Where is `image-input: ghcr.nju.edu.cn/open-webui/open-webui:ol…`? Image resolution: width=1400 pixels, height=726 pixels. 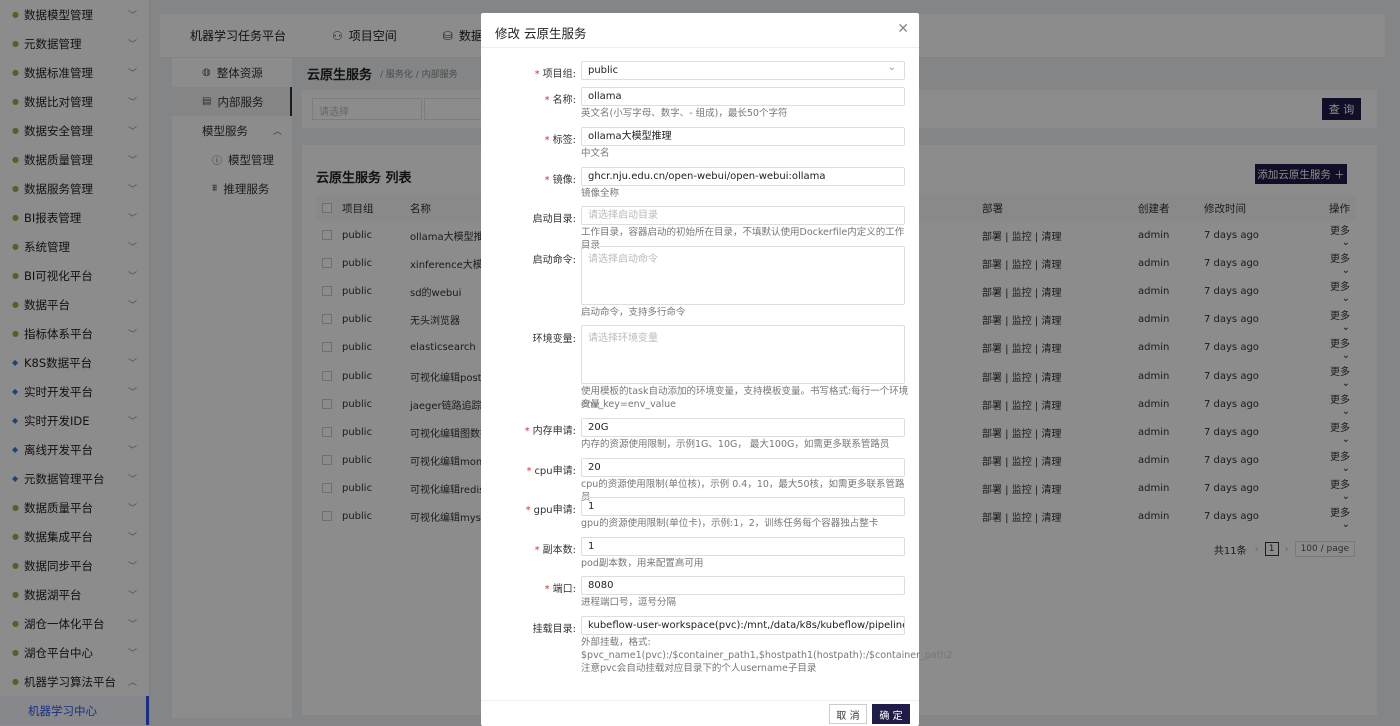
image-input: ghcr.nju.edu.cn/open-webui/open-webui:ol… is located at coordinates (743, 176).